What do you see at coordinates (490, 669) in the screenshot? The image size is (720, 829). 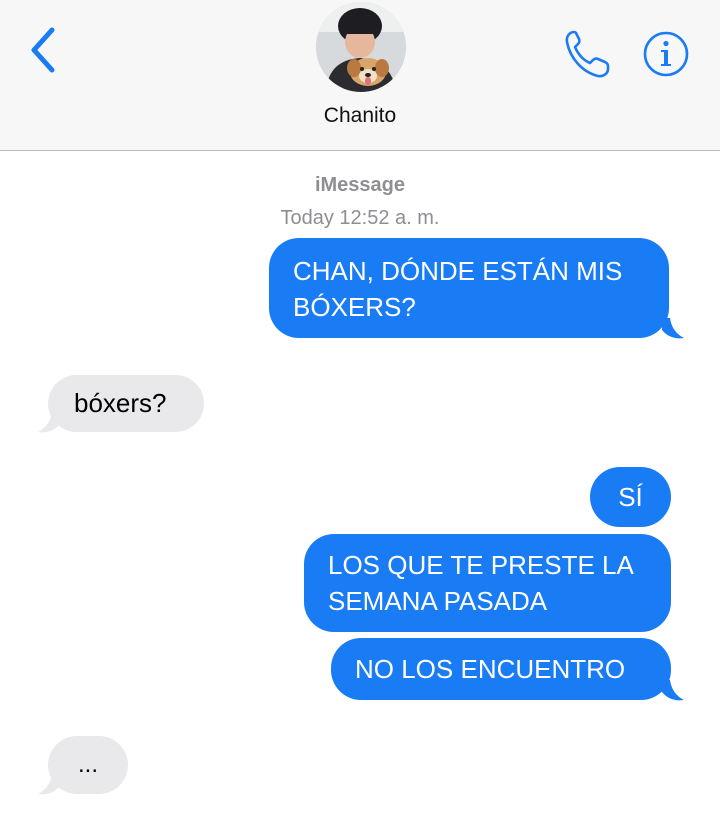 I see `message-text: NO LOS ENCUENTRO` at bounding box center [490, 669].